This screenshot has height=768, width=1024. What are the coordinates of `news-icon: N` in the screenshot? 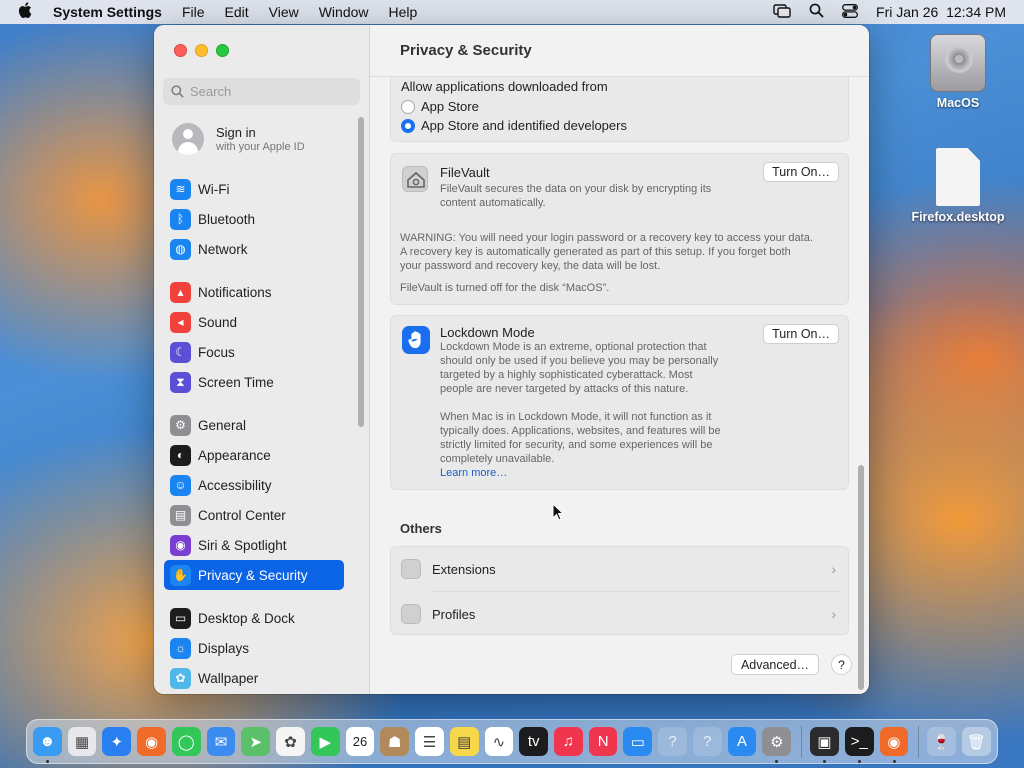 It's located at (603, 741).